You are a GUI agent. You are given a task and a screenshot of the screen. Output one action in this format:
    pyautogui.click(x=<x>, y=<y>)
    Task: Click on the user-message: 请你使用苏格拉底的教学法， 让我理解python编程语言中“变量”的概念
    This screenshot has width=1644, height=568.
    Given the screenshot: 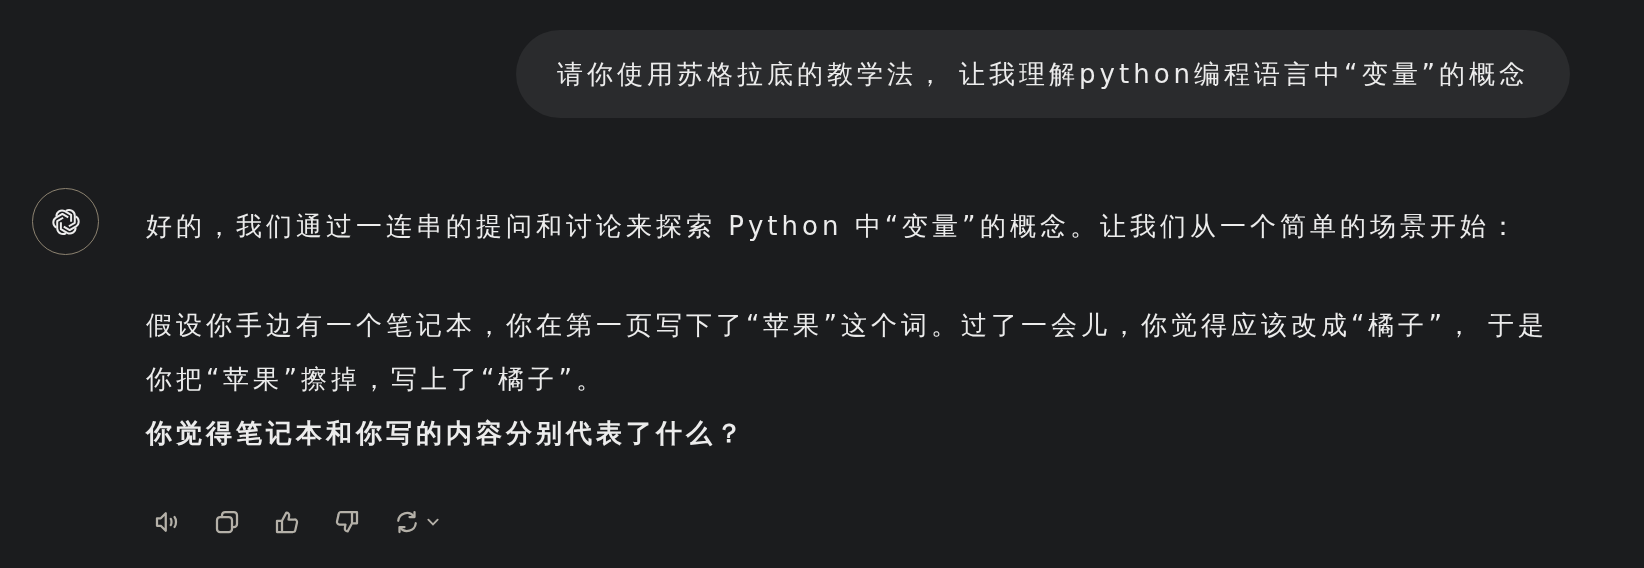 What is the action you would take?
    pyautogui.click(x=1042, y=74)
    